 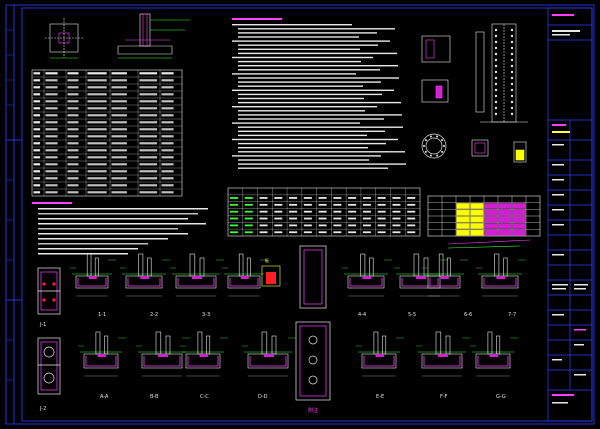 What do you see at coordinates (42, 325) in the screenshot?
I see `pile-top-label: J-1` at bounding box center [42, 325].